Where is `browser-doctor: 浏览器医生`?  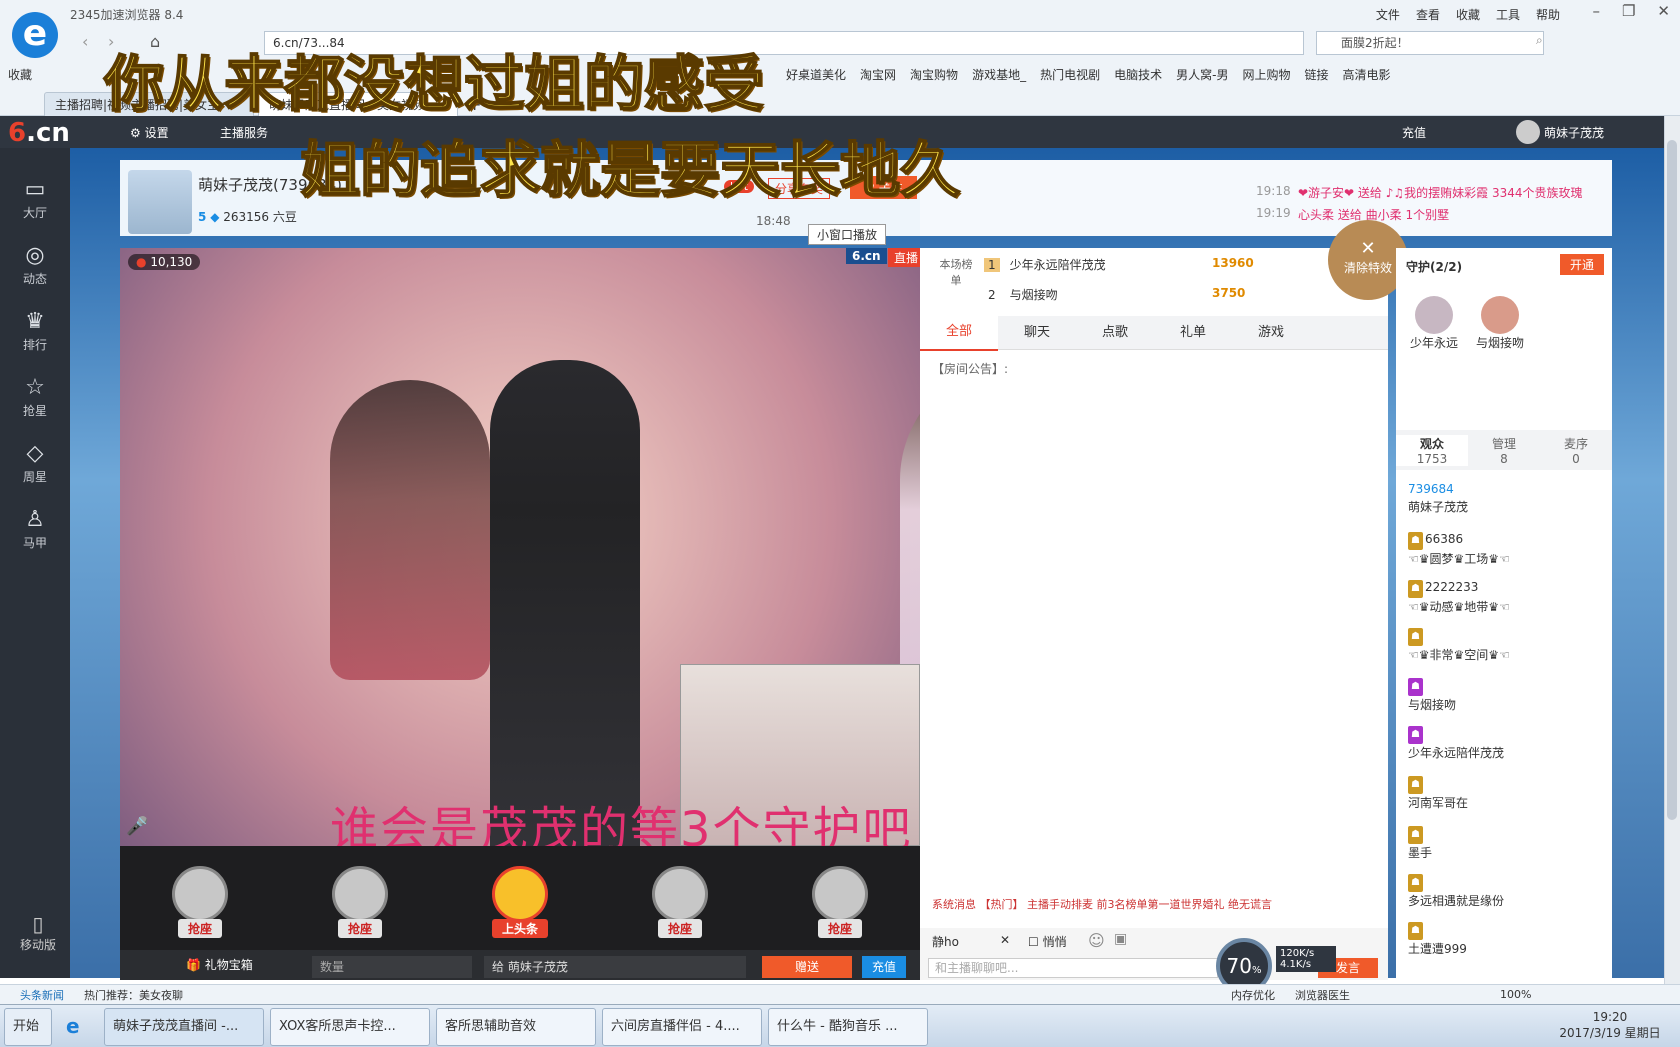
browser-doctor: 浏览器医生 is located at coordinates (1322, 995).